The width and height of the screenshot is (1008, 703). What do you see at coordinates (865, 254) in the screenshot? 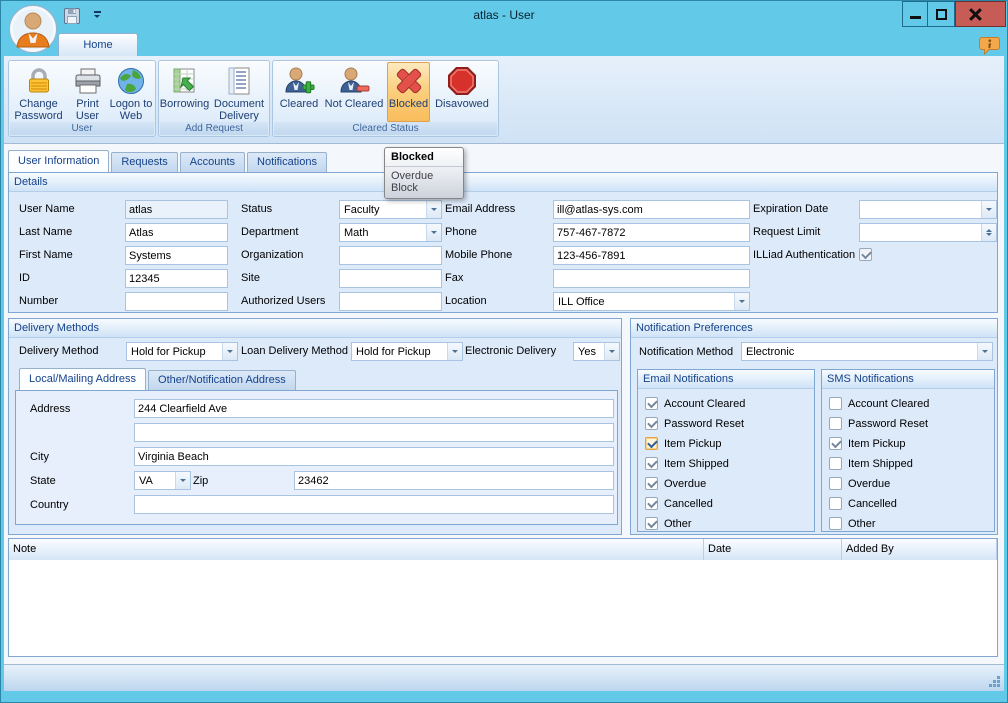
I see `illiad-authentication-checkbox` at bounding box center [865, 254].